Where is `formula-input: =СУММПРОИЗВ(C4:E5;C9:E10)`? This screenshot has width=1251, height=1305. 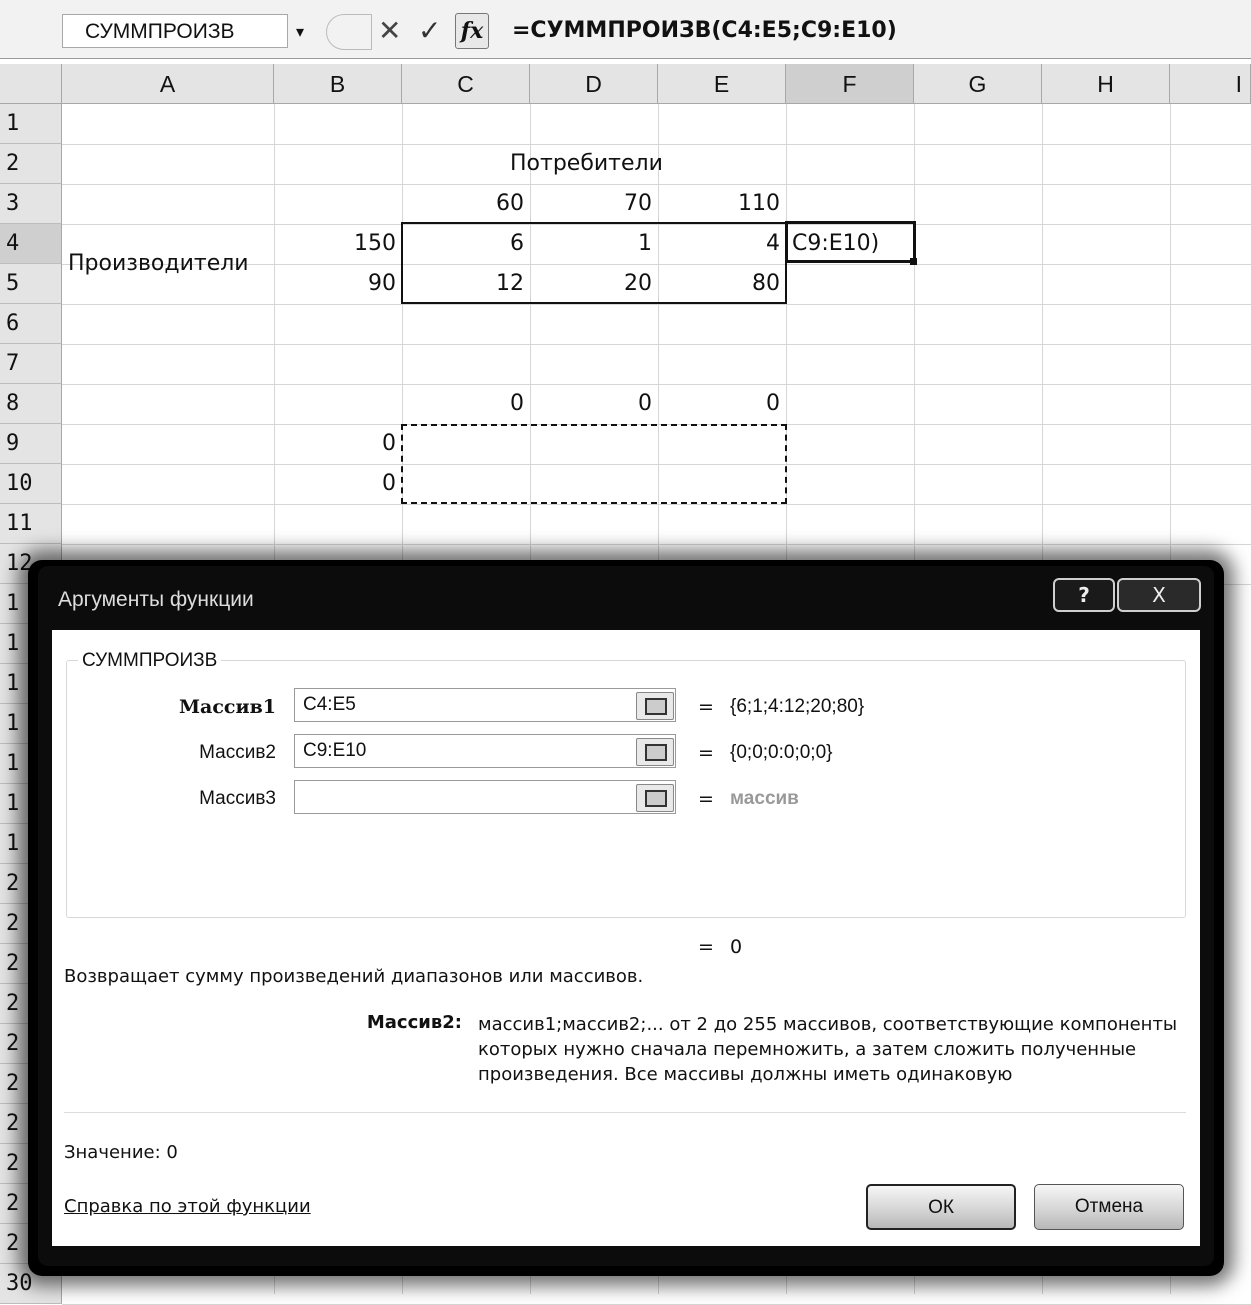 formula-input: =СУММПРОИЗВ(C4:E5;C9:E10) is located at coordinates (704, 31).